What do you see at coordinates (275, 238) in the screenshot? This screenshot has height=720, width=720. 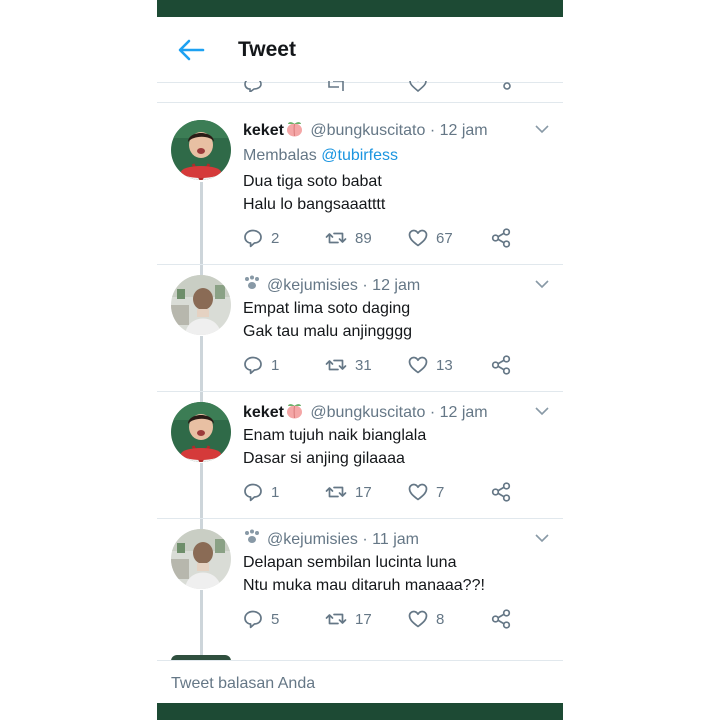 I see `reply-count: 2` at bounding box center [275, 238].